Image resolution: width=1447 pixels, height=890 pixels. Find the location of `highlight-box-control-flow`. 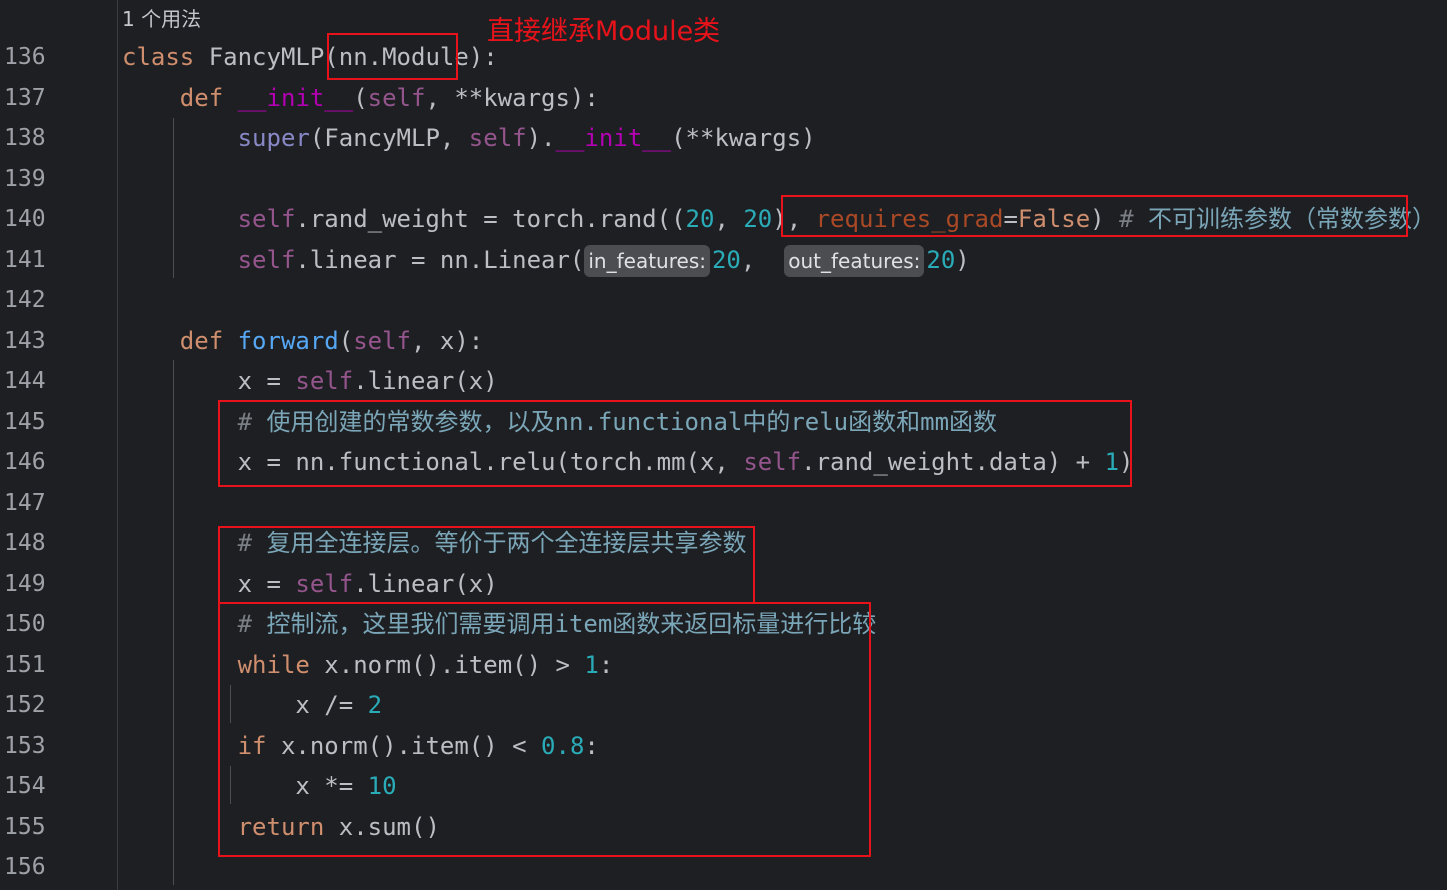

highlight-box-control-flow is located at coordinates (544, 729).